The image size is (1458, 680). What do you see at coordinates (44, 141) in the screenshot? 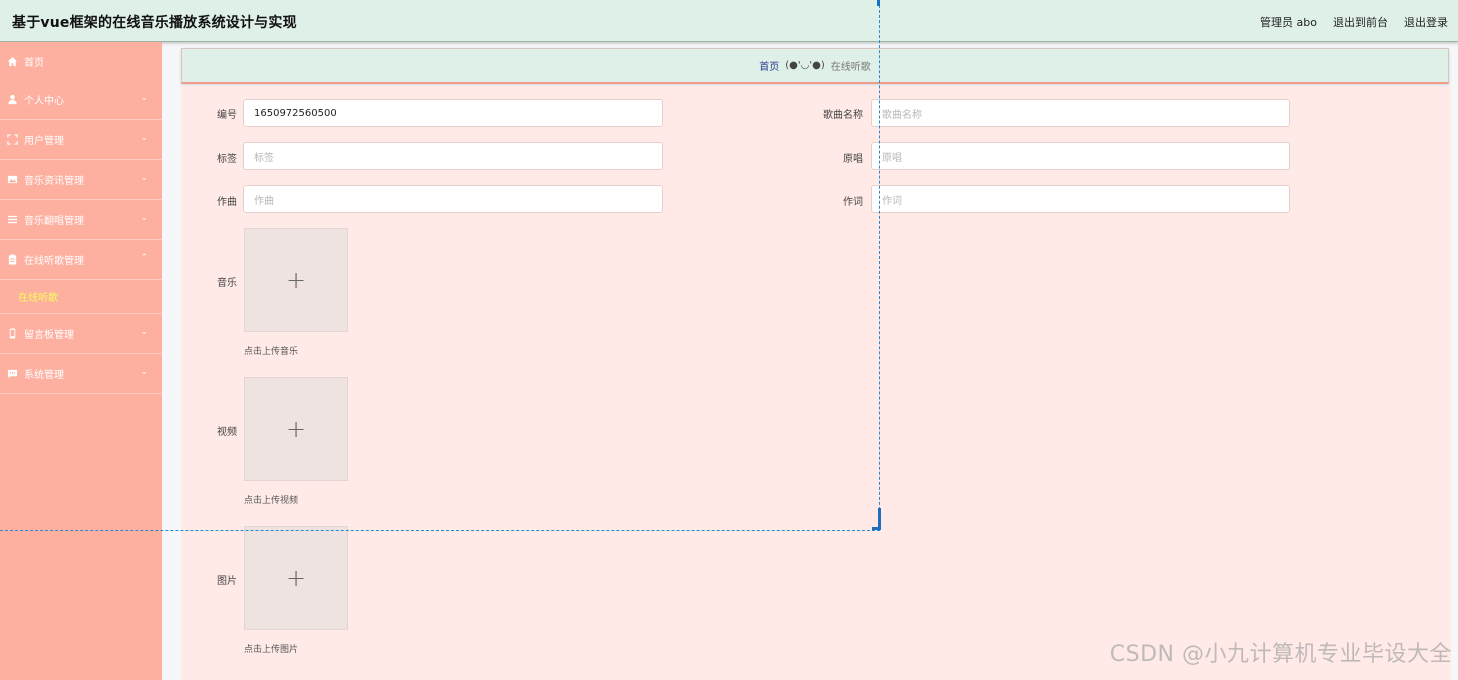
I see `sidebar-item-label: 用户管理` at bounding box center [44, 141].